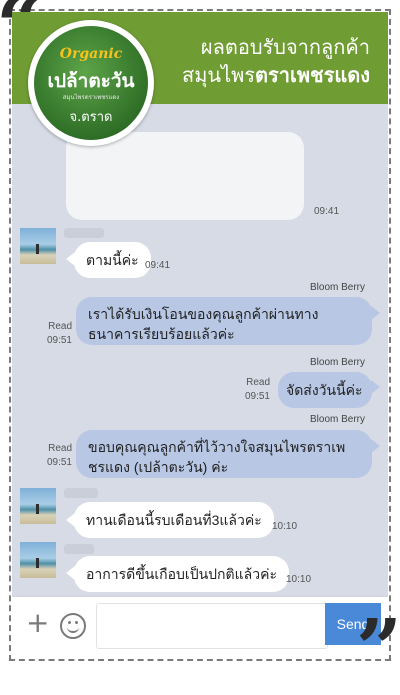 Image resolution: width=400 pixels, height=695 pixels. What do you see at coordinates (285, 48) in the screenshot?
I see `banner-line1: ผลตอบรับจากลูกค้า` at bounding box center [285, 48].